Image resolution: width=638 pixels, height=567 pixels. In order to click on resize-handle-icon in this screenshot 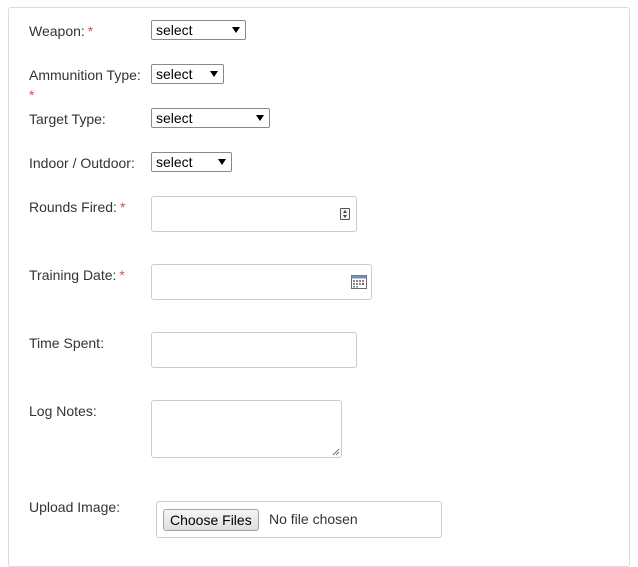, I will do `click(336, 452)`.